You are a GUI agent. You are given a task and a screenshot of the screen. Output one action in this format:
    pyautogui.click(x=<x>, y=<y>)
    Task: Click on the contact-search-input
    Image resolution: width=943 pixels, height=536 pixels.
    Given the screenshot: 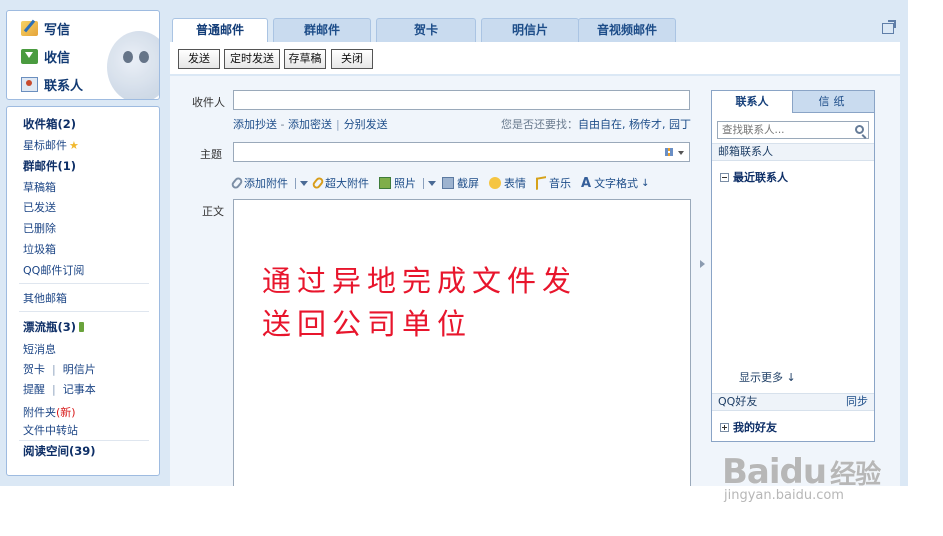 What is the action you would take?
    pyautogui.click(x=793, y=130)
    